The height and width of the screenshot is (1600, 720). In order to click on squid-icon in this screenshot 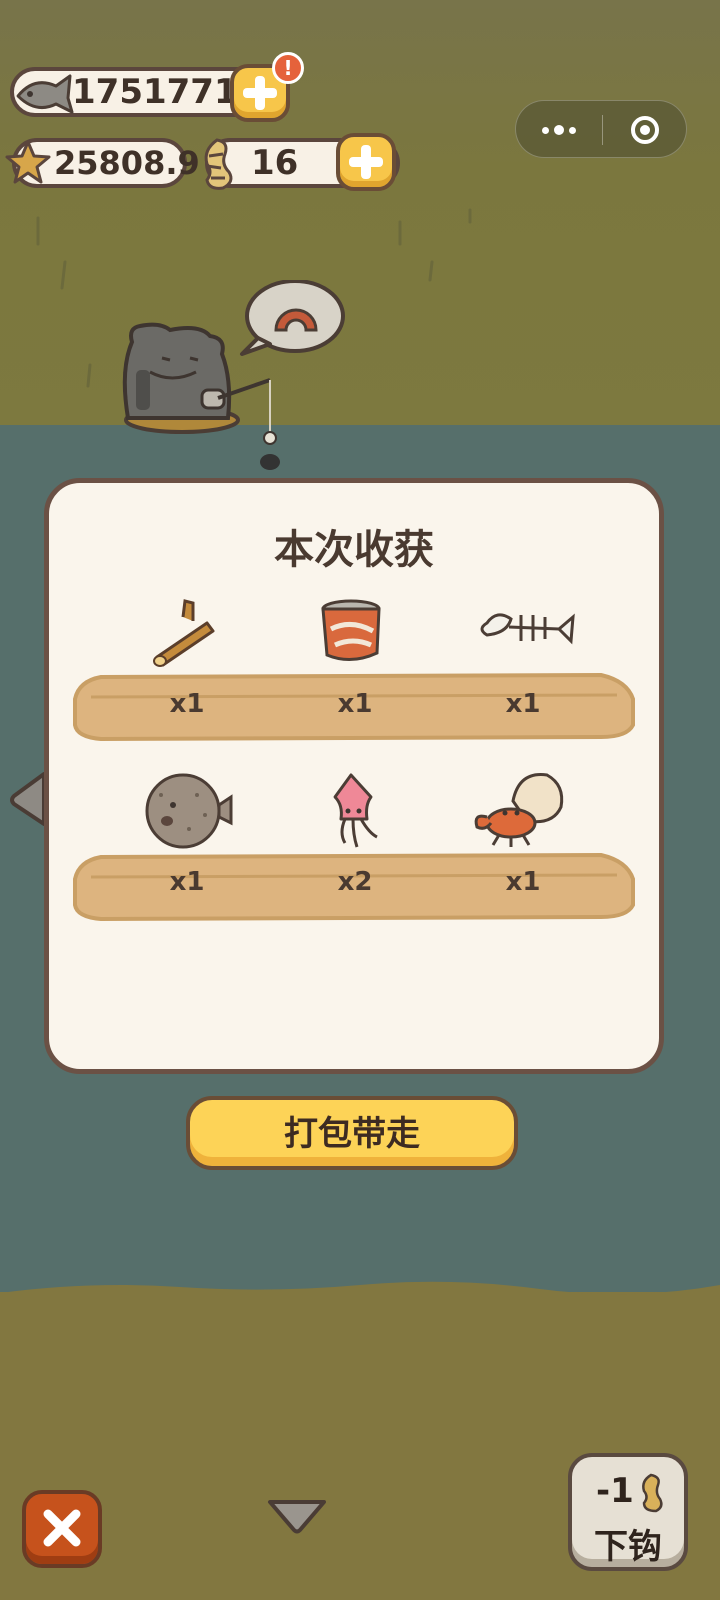, I will do `click(355, 810)`.